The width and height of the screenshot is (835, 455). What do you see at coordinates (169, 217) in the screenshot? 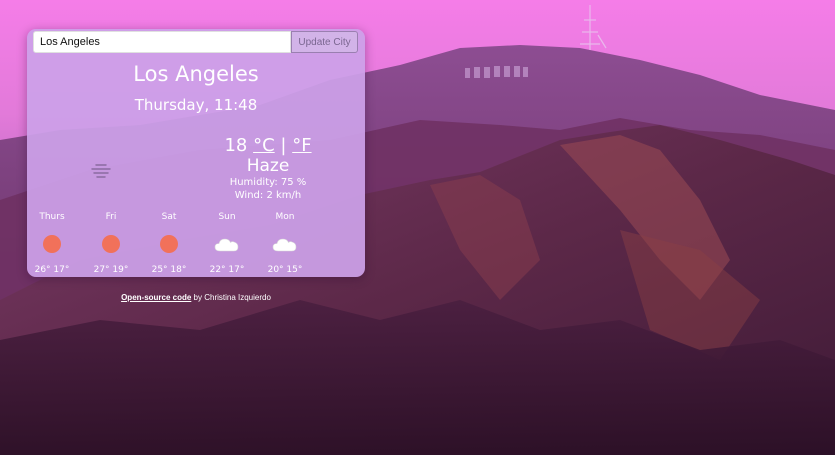
I see `forecast-day-label: Sat` at bounding box center [169, 217].